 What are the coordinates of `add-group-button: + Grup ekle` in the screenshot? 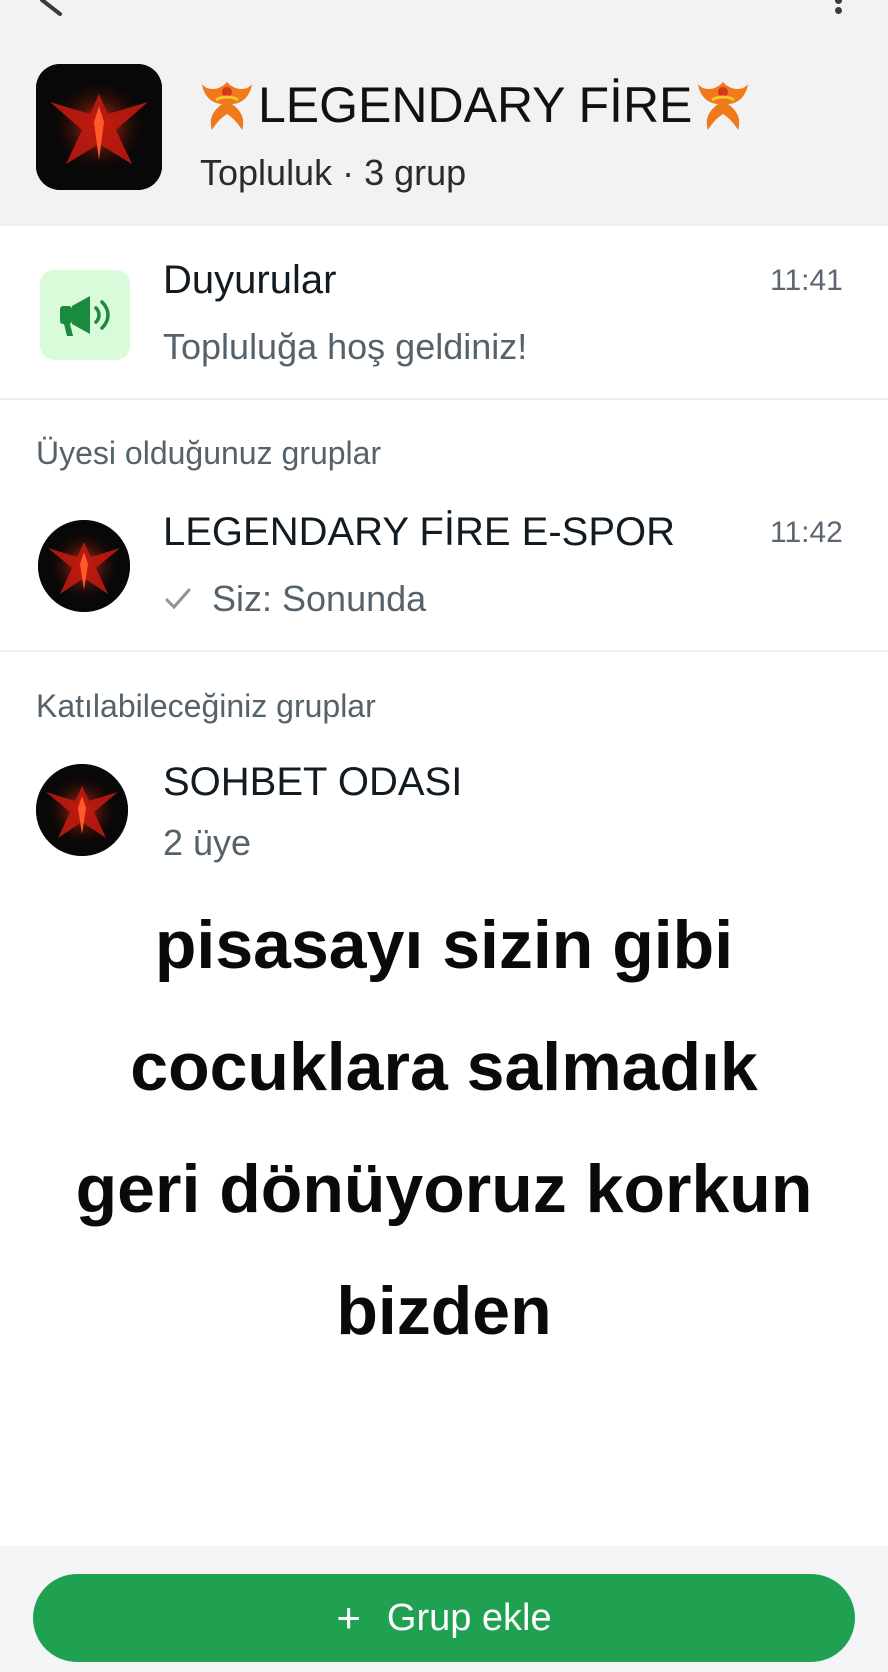 It's located at (444, 1618).